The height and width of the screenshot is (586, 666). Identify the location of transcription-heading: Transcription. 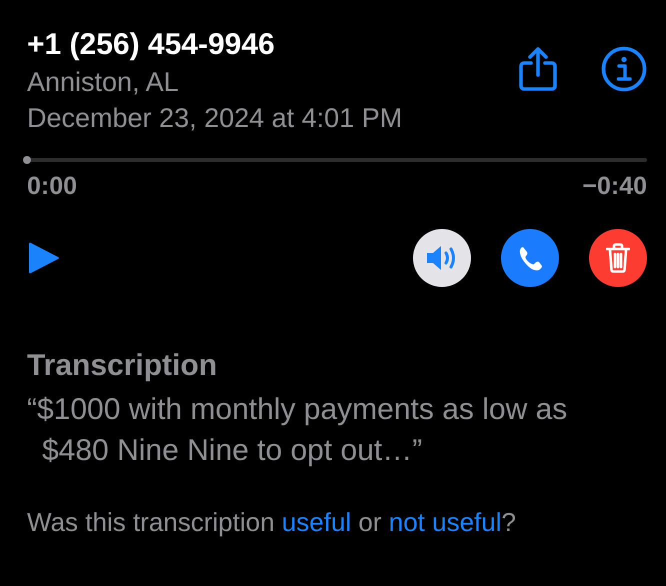
(122, 366).